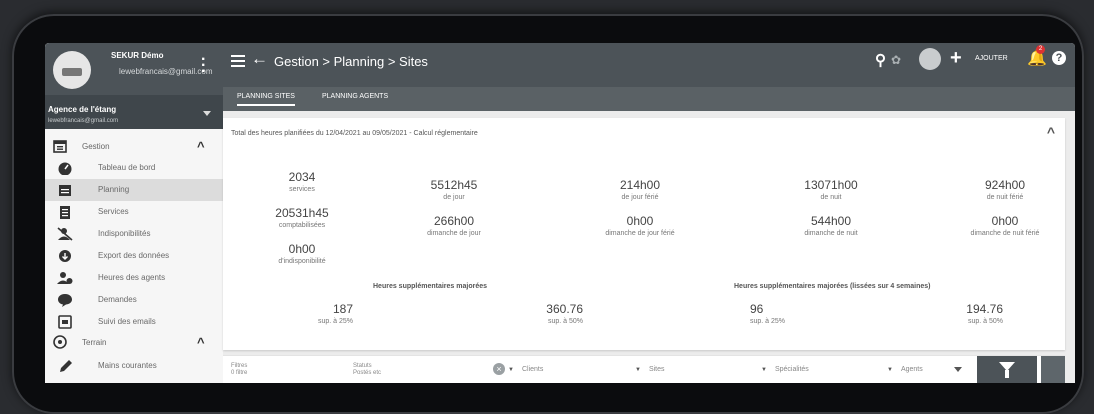 This screenshot has width=1094, height=414. I want to click on help-icon: ?, so click(1059, 58).